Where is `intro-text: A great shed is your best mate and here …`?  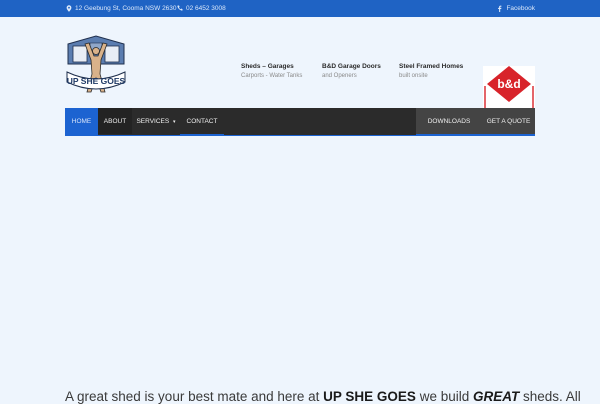
intro-text: A great shed is your best mate and here … is located at coordinates (325, 396).